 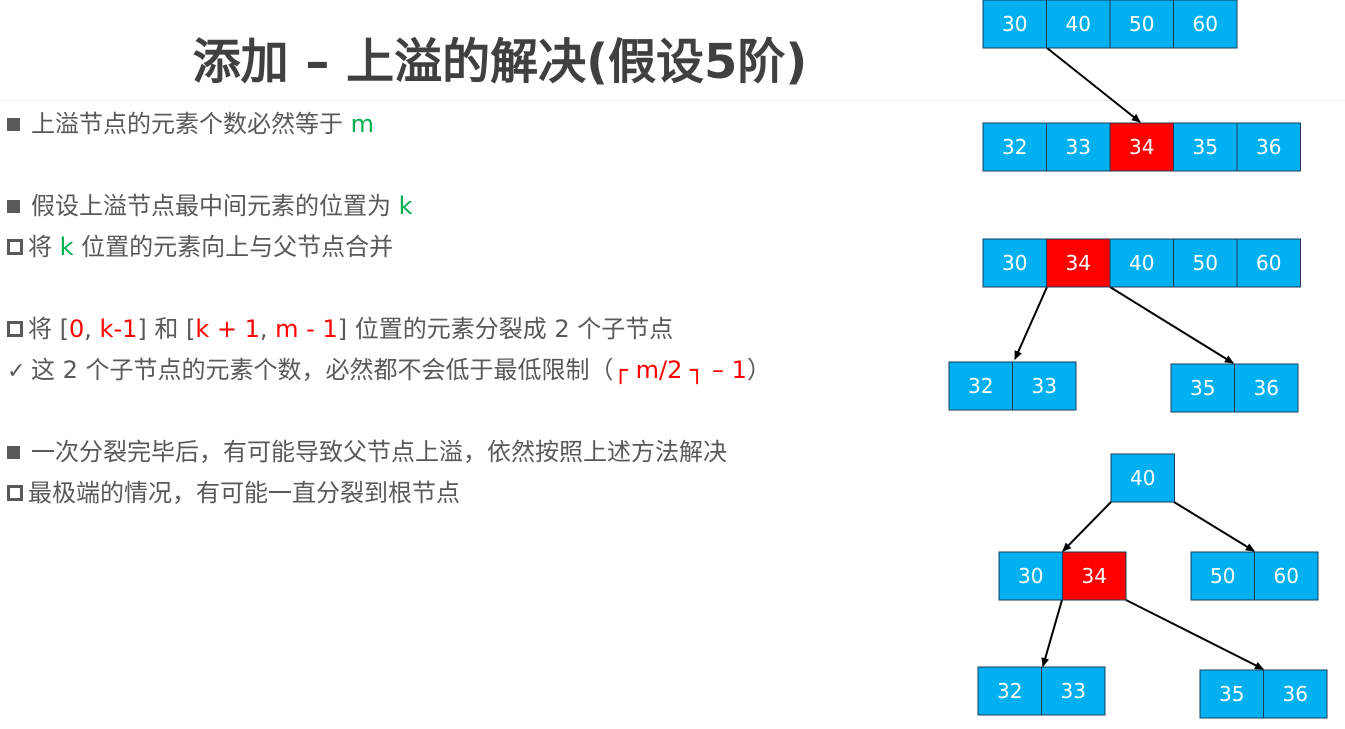 I want to click on stage3-root-node: 40, so click(x=1142, y=478).